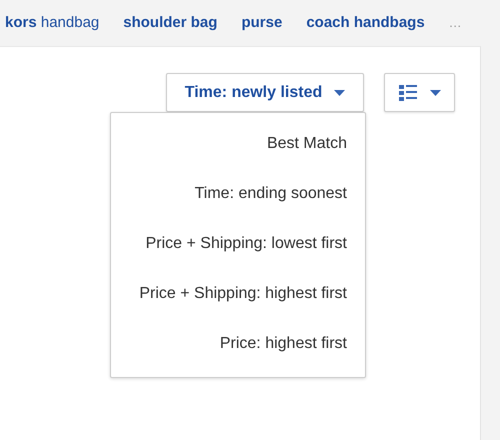 The height and width of the screenshot is (440, 500). Describe the element at coordinates (170, 22) in the screenshot. I see `related-search-link: shoulder bag` at that location.